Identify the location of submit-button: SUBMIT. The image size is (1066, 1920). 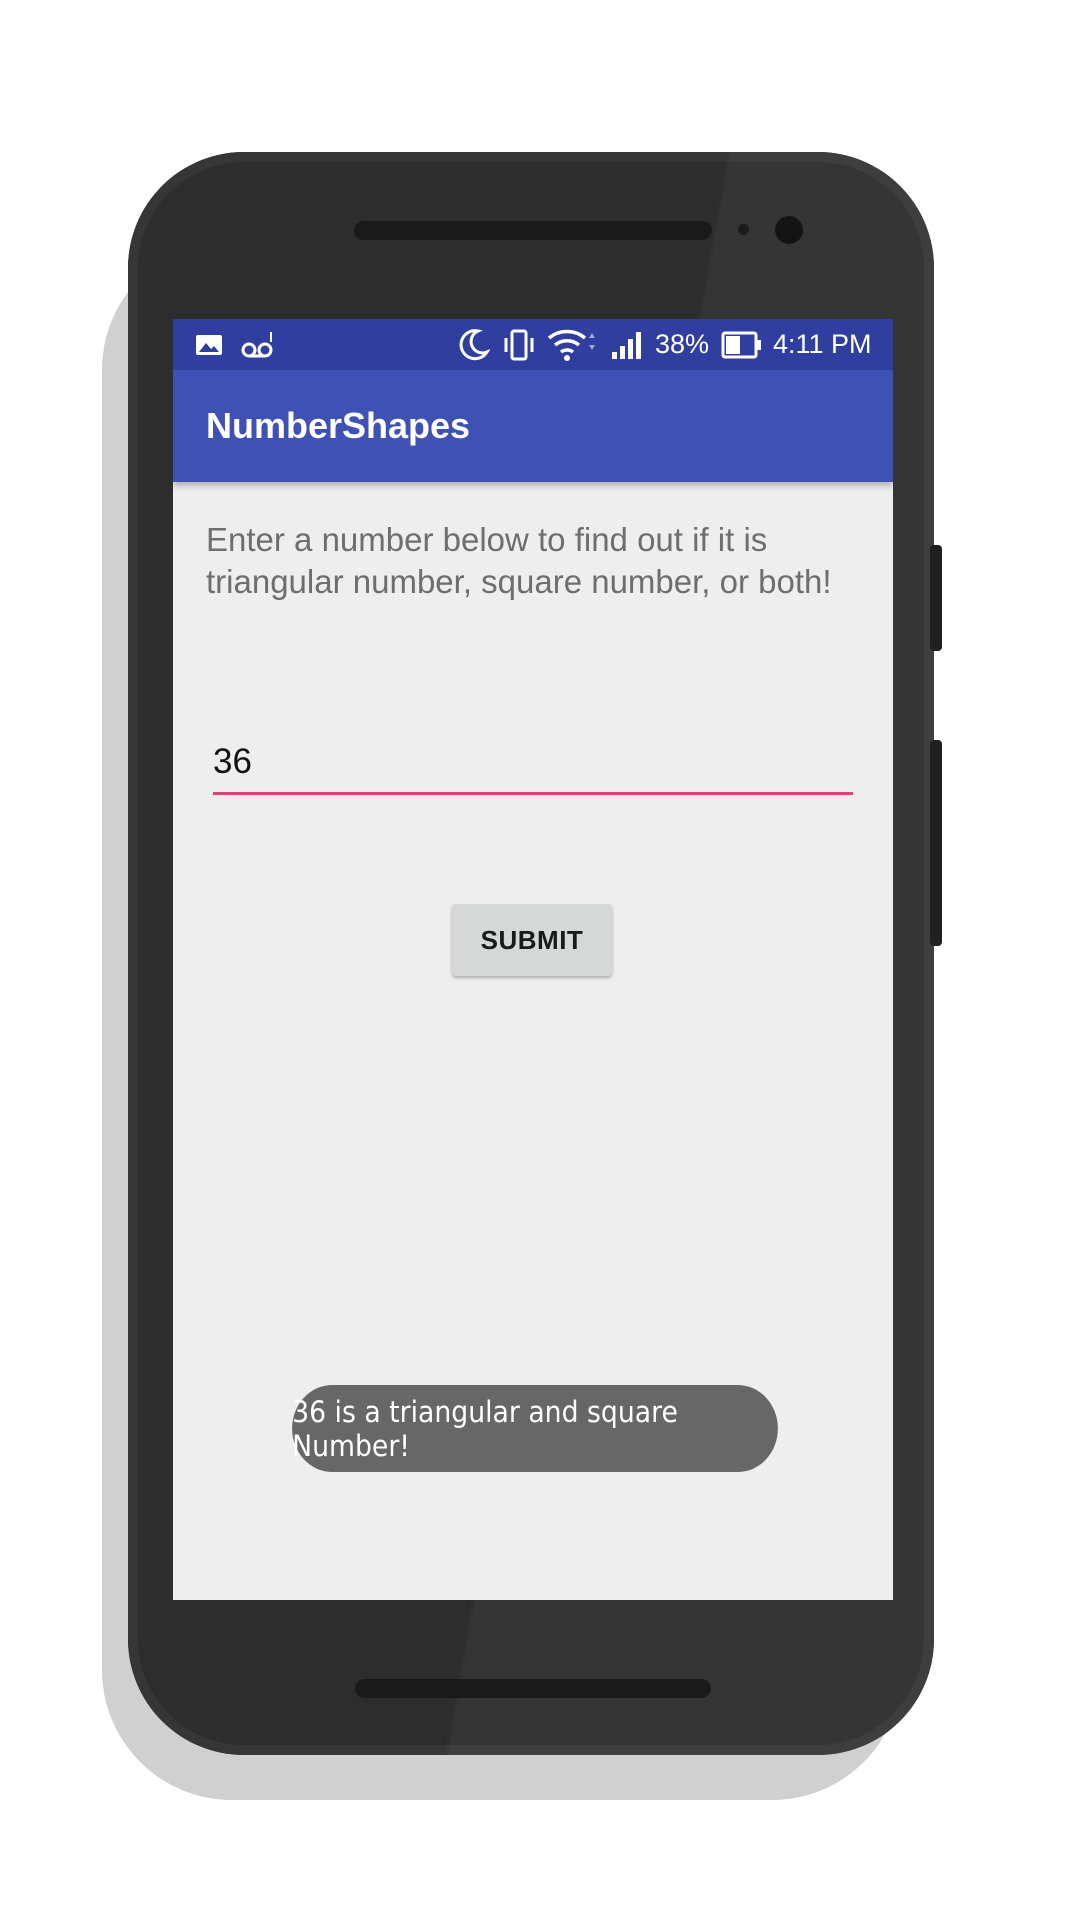
(532, 940).